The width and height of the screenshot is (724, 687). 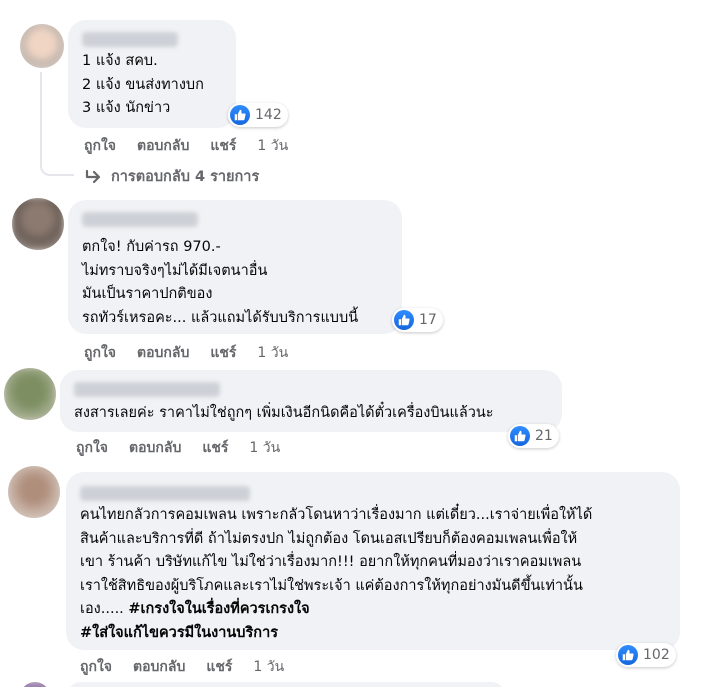 What do you see at coordinates (533, 436) in the screenshot?
I see `reaction-count: 21` at bounding box center [533, 436].